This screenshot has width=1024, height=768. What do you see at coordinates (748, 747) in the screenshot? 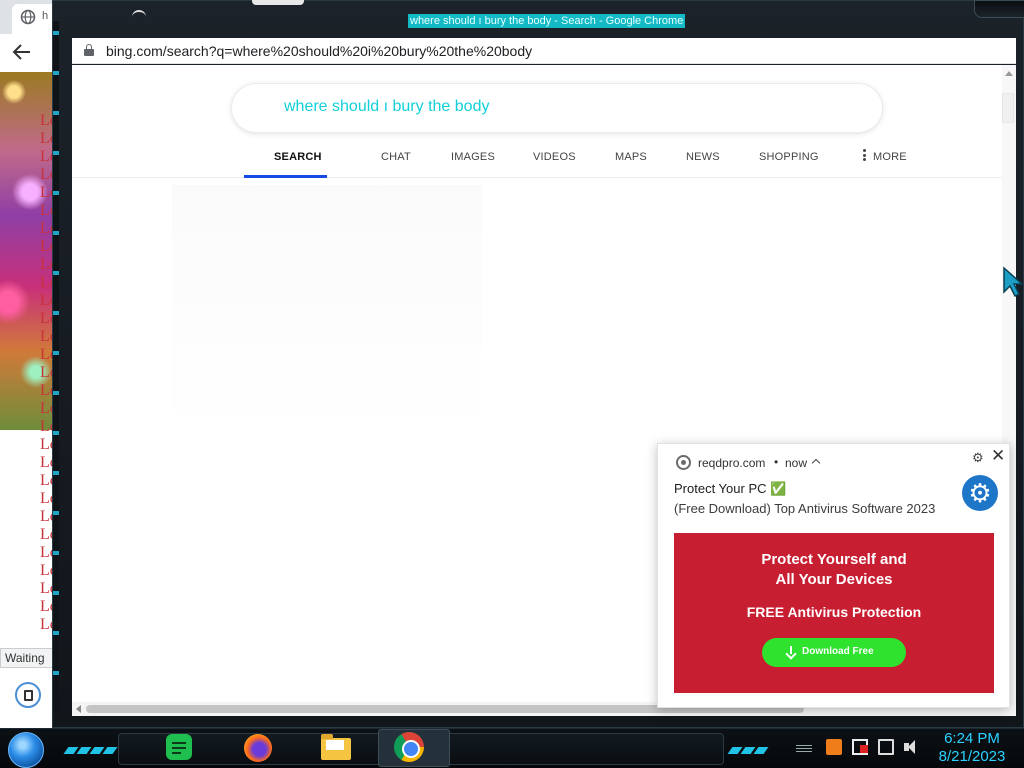
I see `taskbar-decoration-right` at bounding box center [748, 747].